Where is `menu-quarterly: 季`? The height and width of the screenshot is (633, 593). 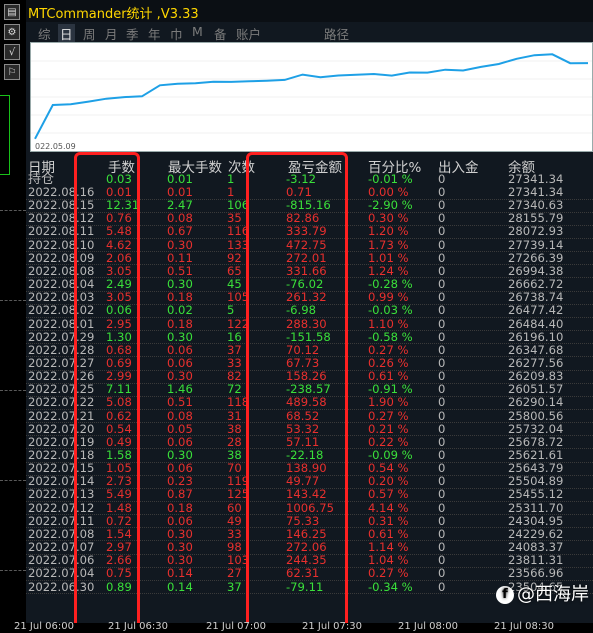 menu-quarterly: 季 is located at coordinates (132, 33).